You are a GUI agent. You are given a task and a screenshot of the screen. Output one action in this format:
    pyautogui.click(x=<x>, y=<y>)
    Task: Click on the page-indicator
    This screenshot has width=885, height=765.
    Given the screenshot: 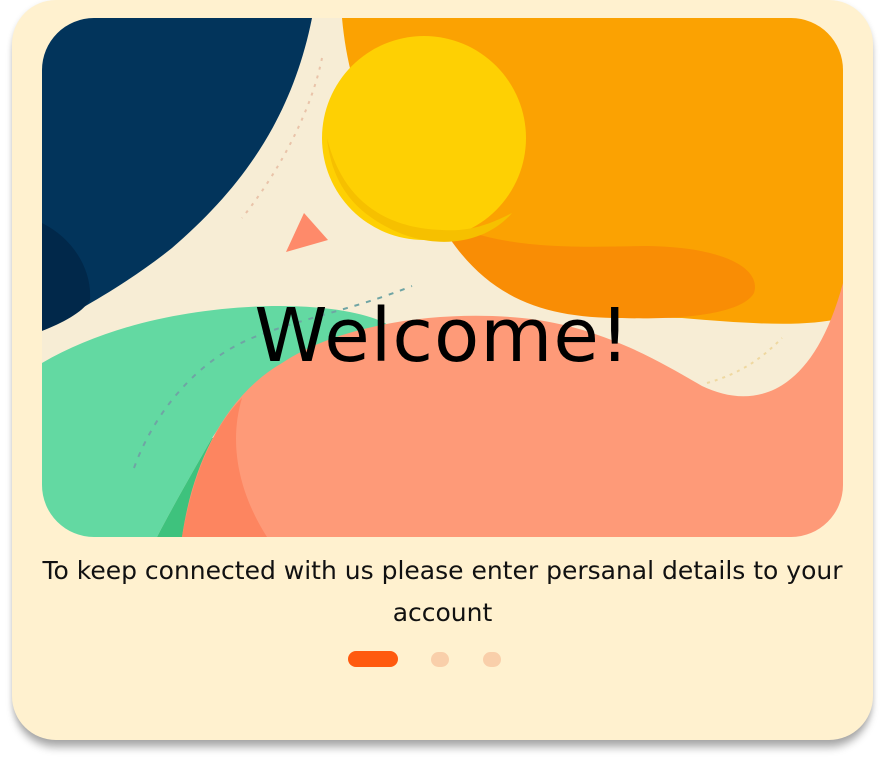 What is the action you would take?
    pyautogui.click(x=424, y=659)
    